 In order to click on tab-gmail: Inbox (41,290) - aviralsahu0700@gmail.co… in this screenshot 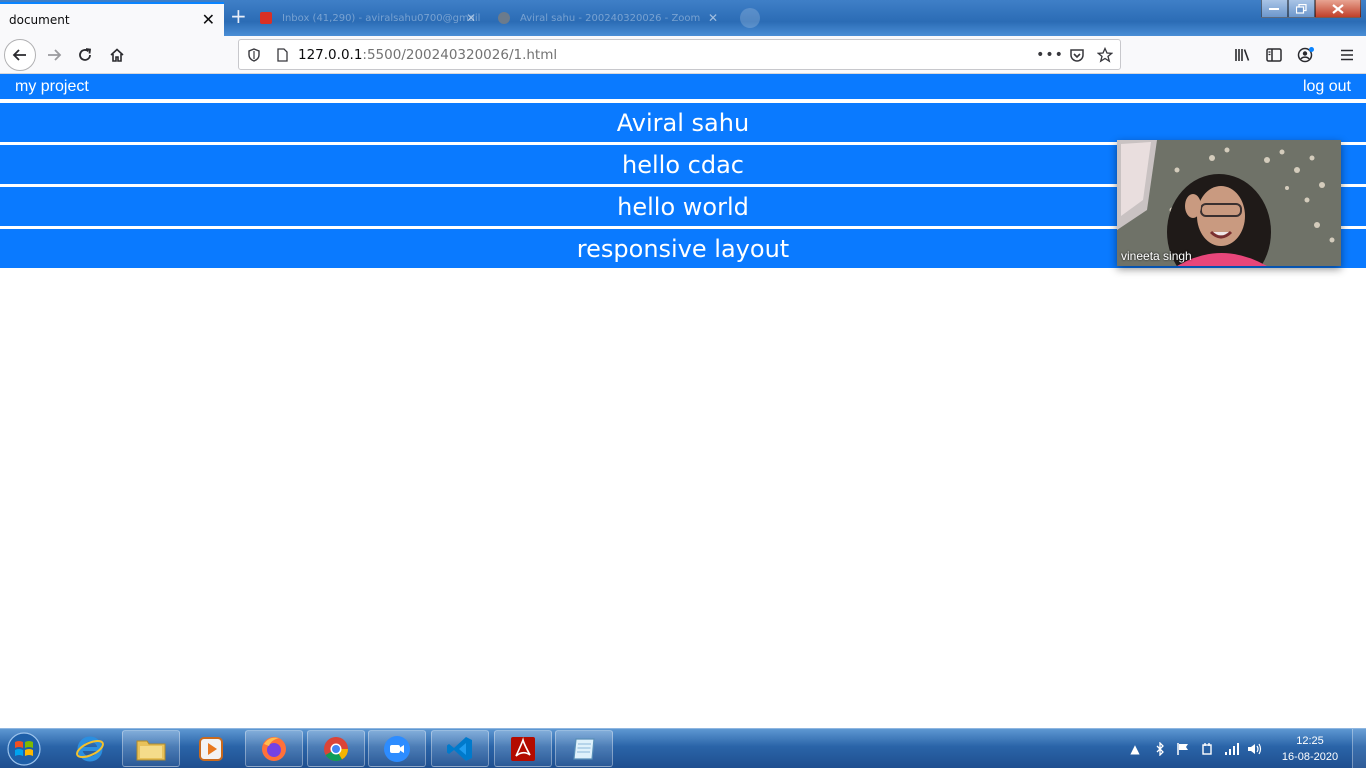, I will do `click(370, 18)`.